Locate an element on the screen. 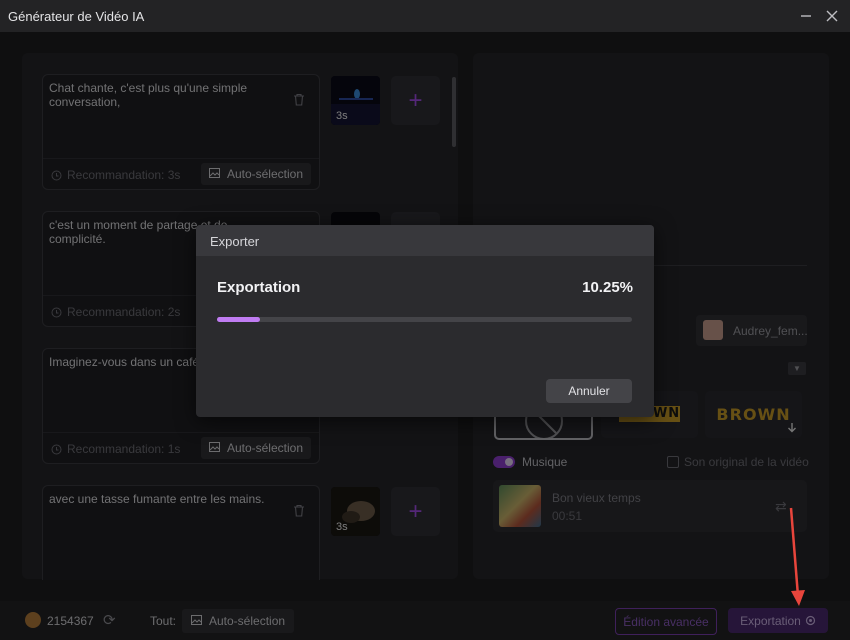  close-icon is located at coordinates (832, 16).